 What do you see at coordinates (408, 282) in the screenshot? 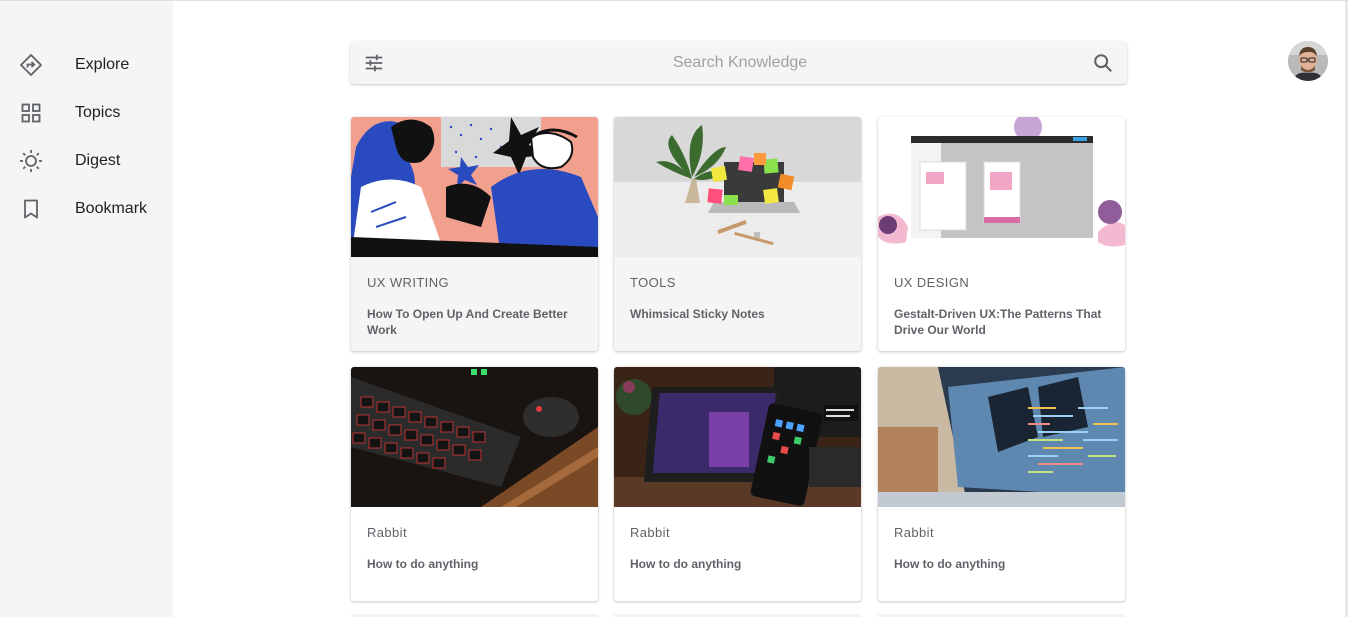
I see `article-category: UX WRITING` at bounding box center [408, 282].